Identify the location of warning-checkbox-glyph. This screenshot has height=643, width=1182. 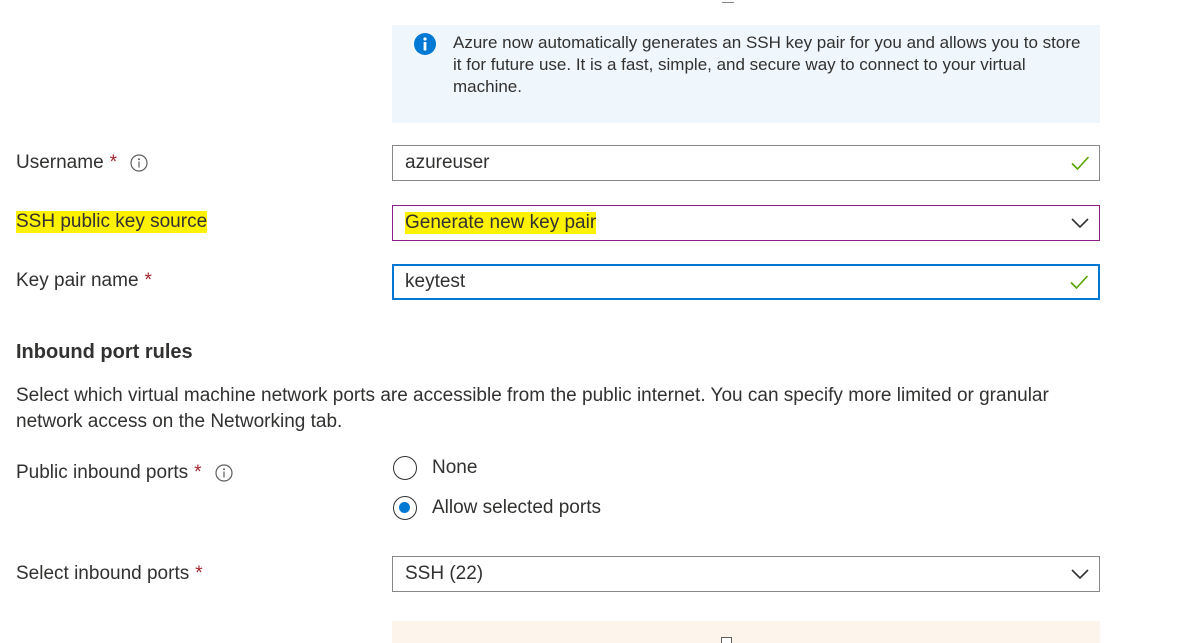
(726, 640).